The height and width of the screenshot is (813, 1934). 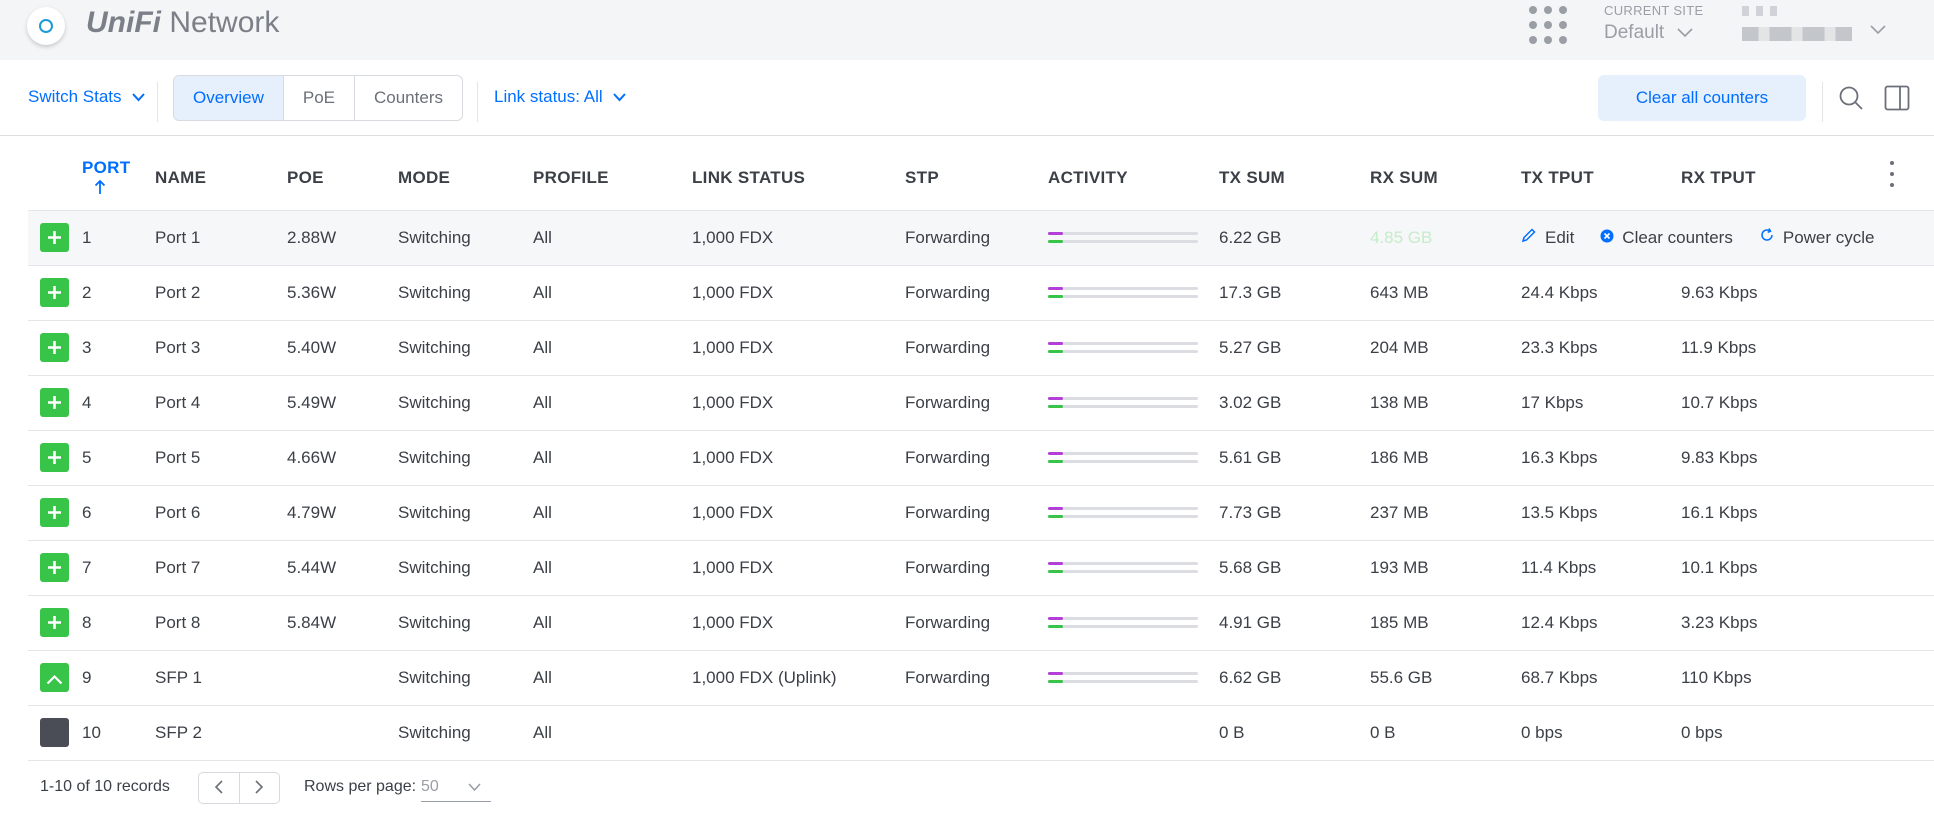 What do you see at coordinates (318, 98) in the screenshot?
I see `tab-poe: PoE` at bounding box center [318, 98].